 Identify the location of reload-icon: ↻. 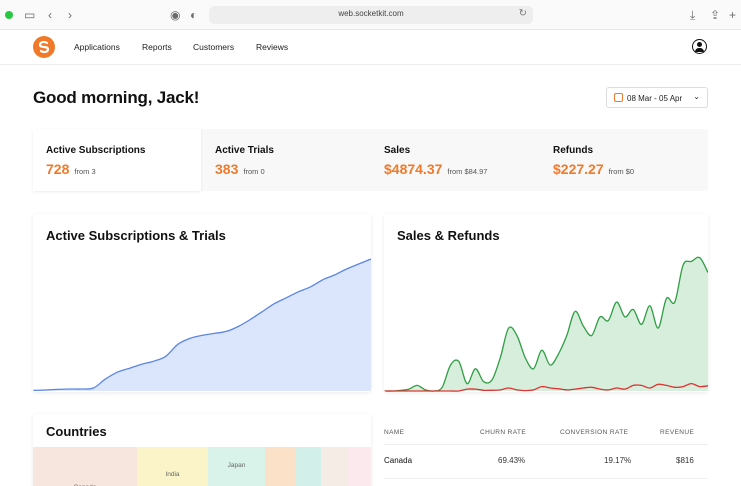
(523, 13).